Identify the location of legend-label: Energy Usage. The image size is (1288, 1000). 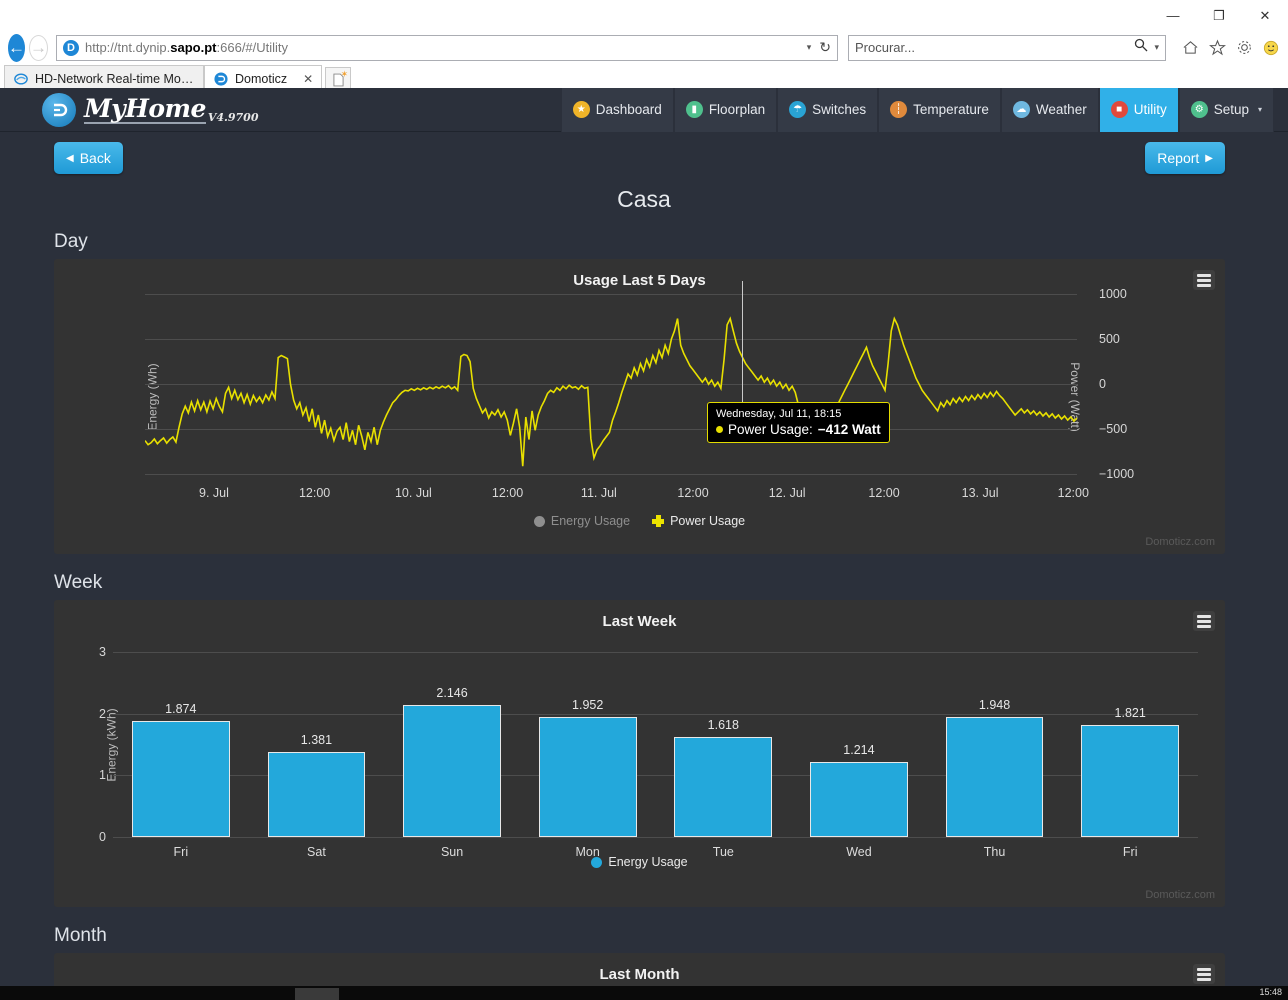
(590, 521).